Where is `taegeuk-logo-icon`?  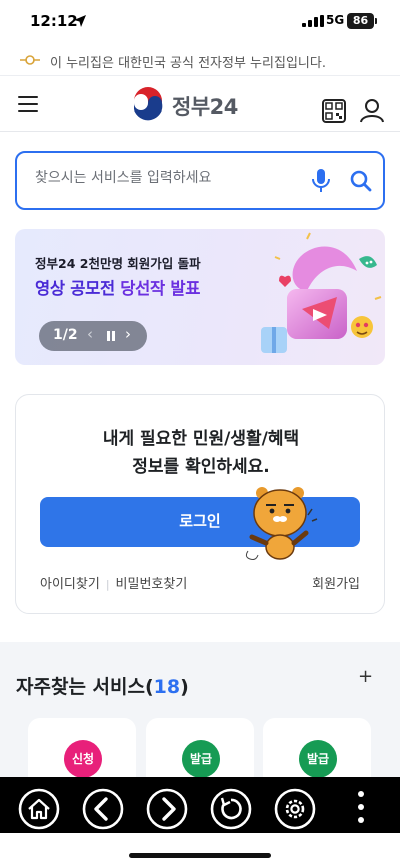 taegeuk-logo-icon is located at coordinates (148, 104).